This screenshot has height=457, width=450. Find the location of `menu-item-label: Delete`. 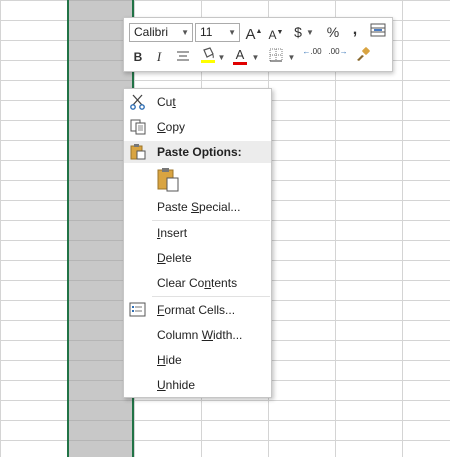

menu-item-label: Delete is located at coordinates (174, 258).